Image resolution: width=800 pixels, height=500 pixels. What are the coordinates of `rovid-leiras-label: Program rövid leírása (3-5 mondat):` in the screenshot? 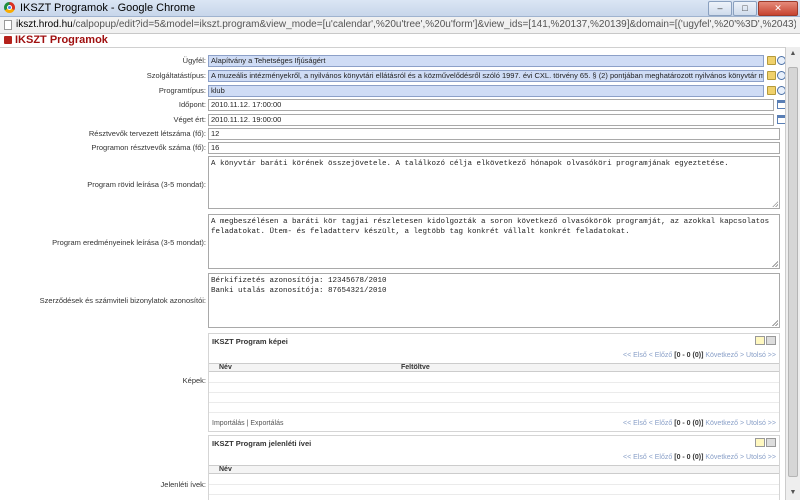 It's located at (146, 184).